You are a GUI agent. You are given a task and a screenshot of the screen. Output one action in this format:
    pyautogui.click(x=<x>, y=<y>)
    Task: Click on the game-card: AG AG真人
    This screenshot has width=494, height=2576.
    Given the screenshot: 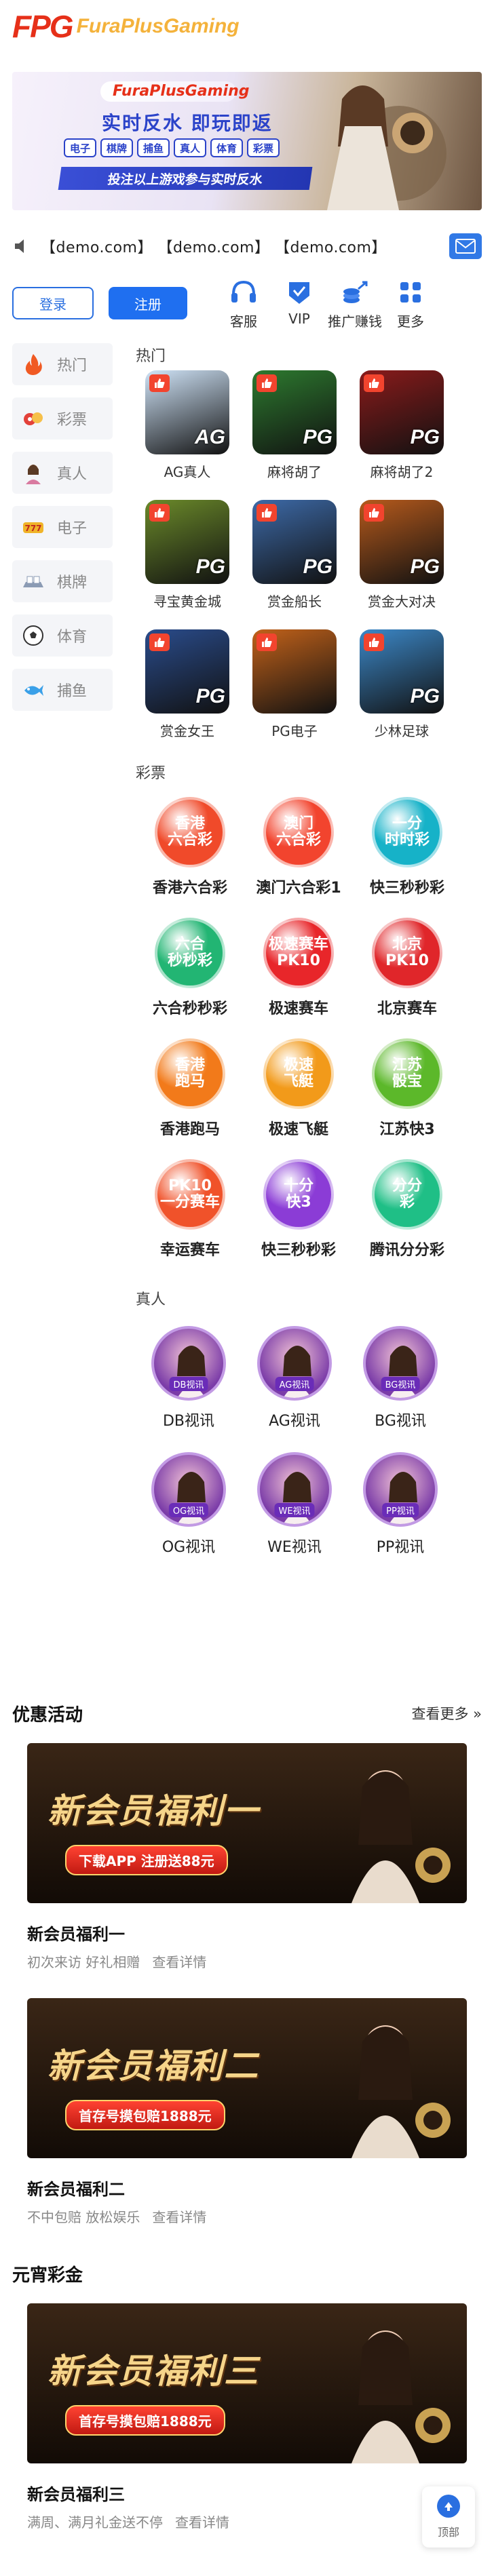 What is the action you would take?
    pyautogui.click(x=188, y=425)
    